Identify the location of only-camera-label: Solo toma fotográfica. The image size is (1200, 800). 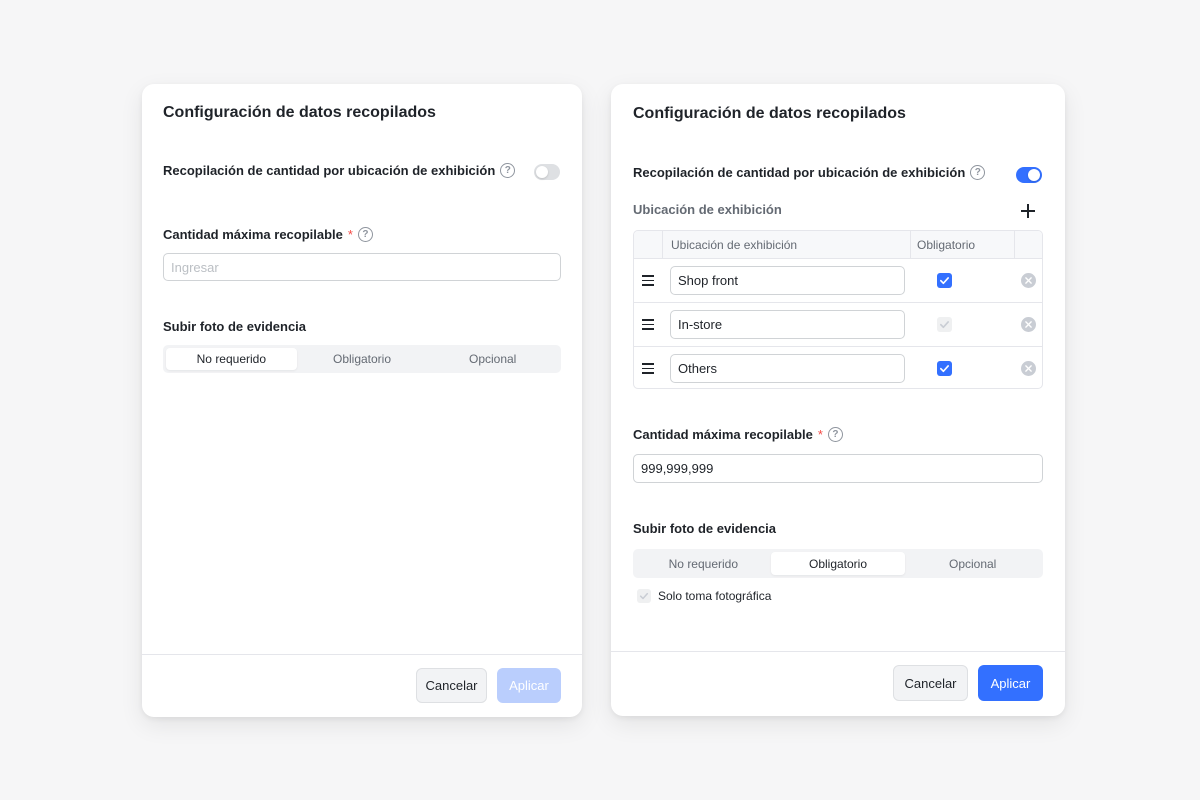
(715, 596).